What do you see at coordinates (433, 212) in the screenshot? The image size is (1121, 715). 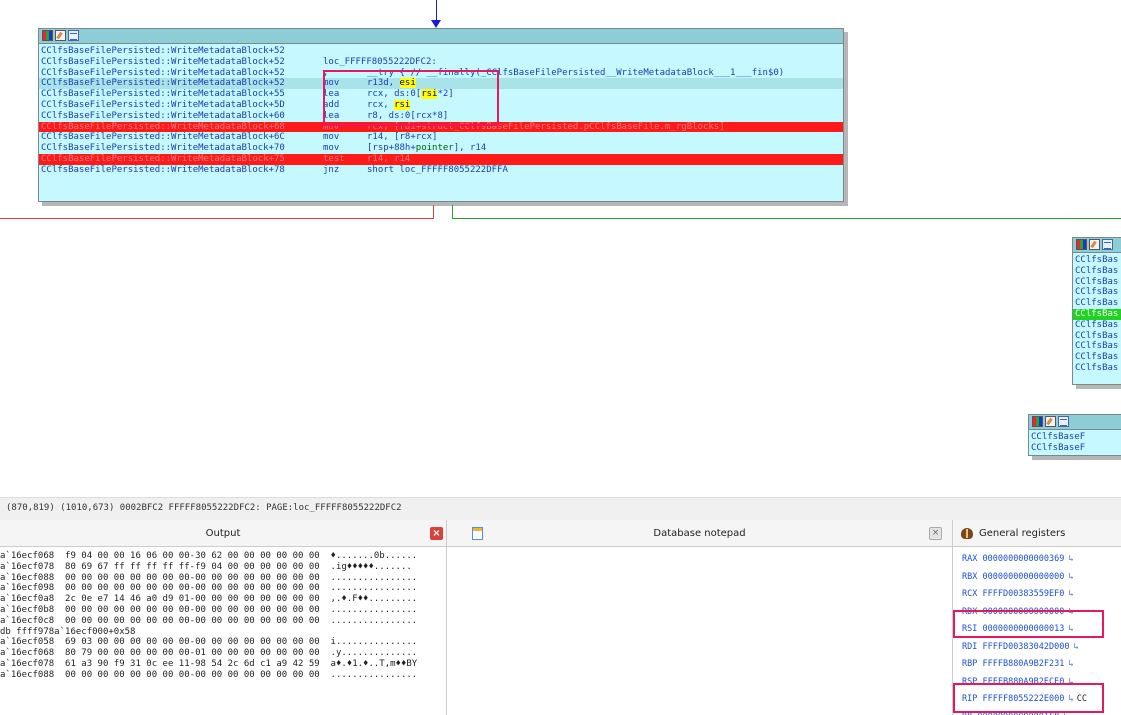 I see `false-branch-edge` at bounding box center [433, 212].